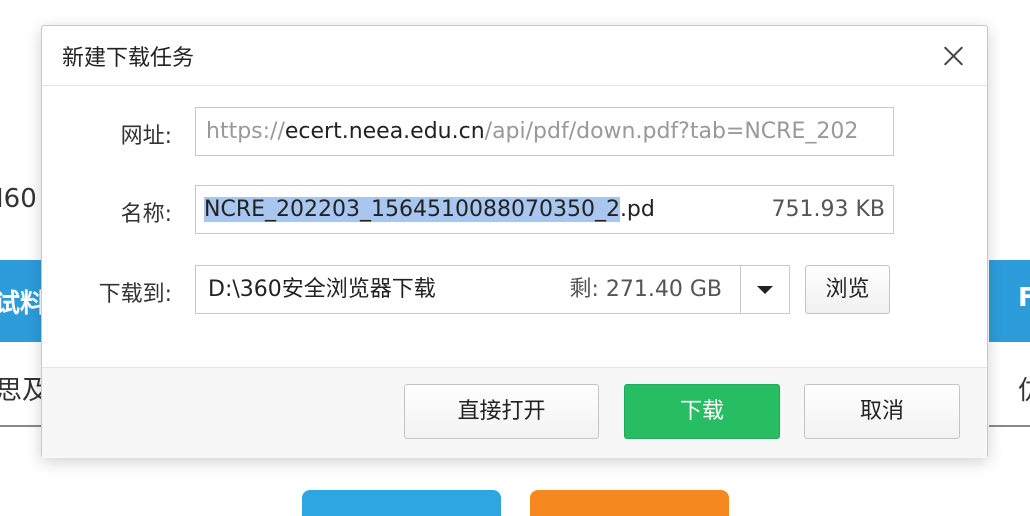  I want to click on background-text: 仿, so click(1024, 388).